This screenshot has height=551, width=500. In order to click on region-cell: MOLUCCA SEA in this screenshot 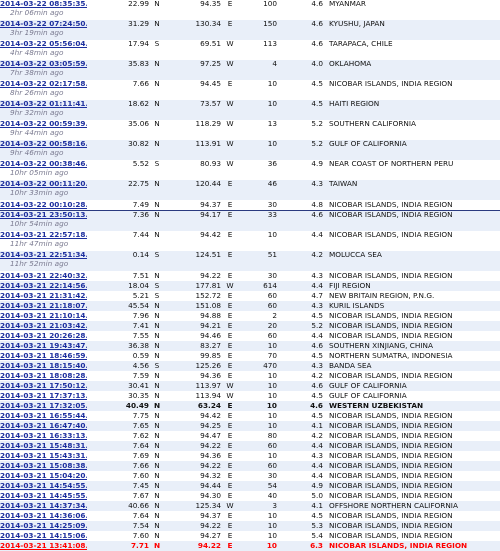, I will do `click(411, 261)`.